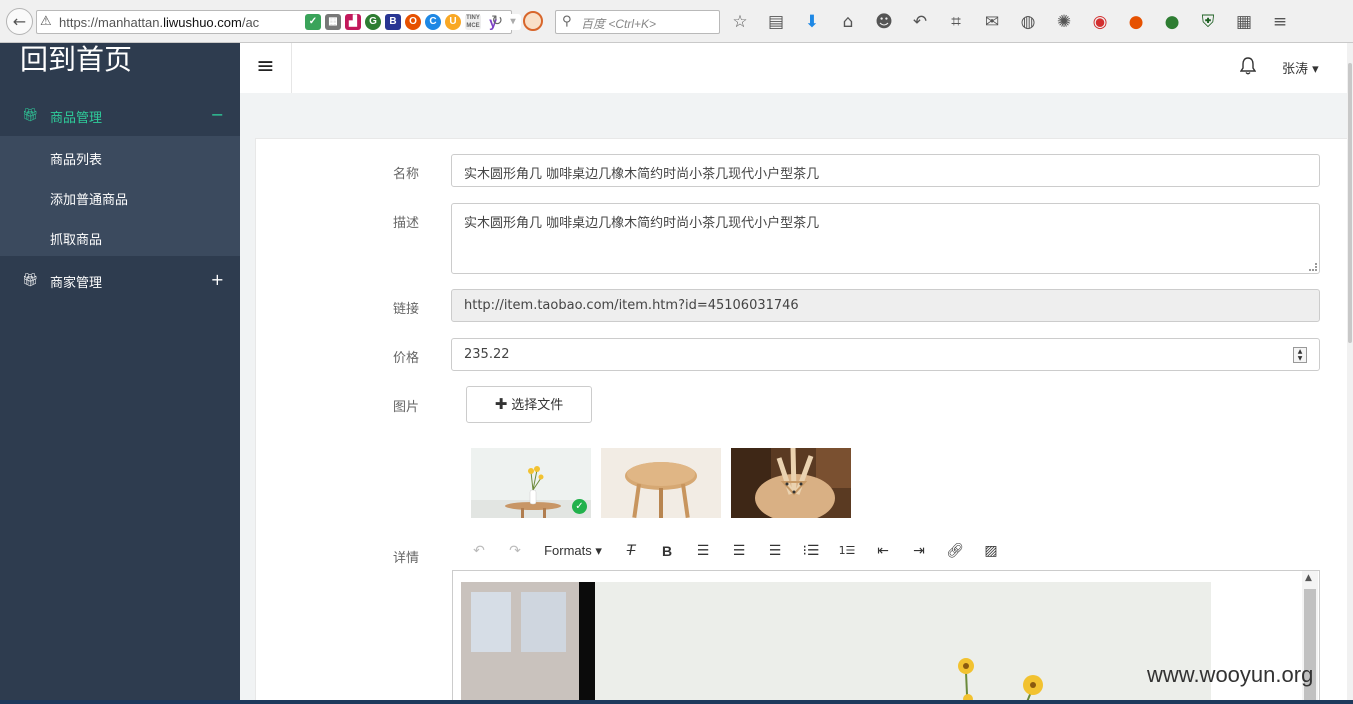  What do you see at coordinates (1230, 674) in the screenshot?
I see `watermark: www.wooyun.org` at bounding box center [1230, 674].